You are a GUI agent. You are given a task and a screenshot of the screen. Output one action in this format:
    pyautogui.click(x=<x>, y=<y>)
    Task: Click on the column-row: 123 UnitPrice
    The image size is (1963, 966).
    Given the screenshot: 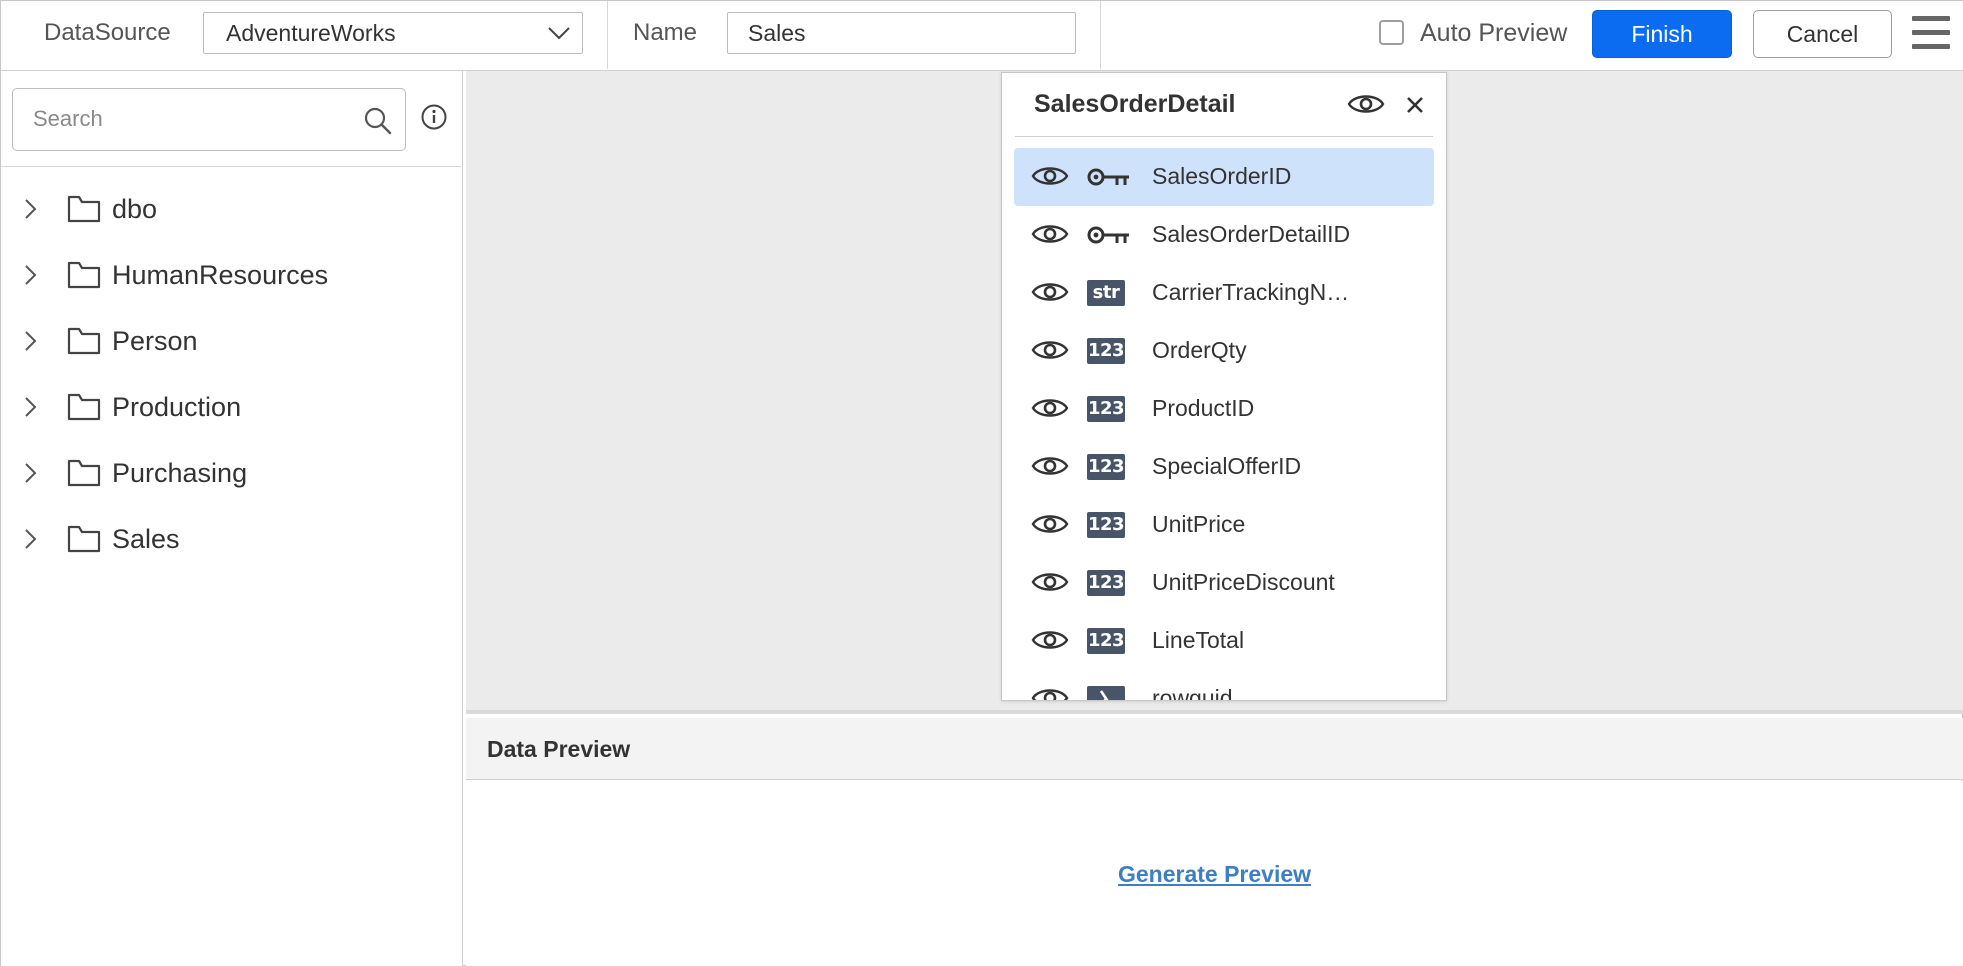 What is the action you would take?
    pyautogui.click(x=1224, y=525)
    